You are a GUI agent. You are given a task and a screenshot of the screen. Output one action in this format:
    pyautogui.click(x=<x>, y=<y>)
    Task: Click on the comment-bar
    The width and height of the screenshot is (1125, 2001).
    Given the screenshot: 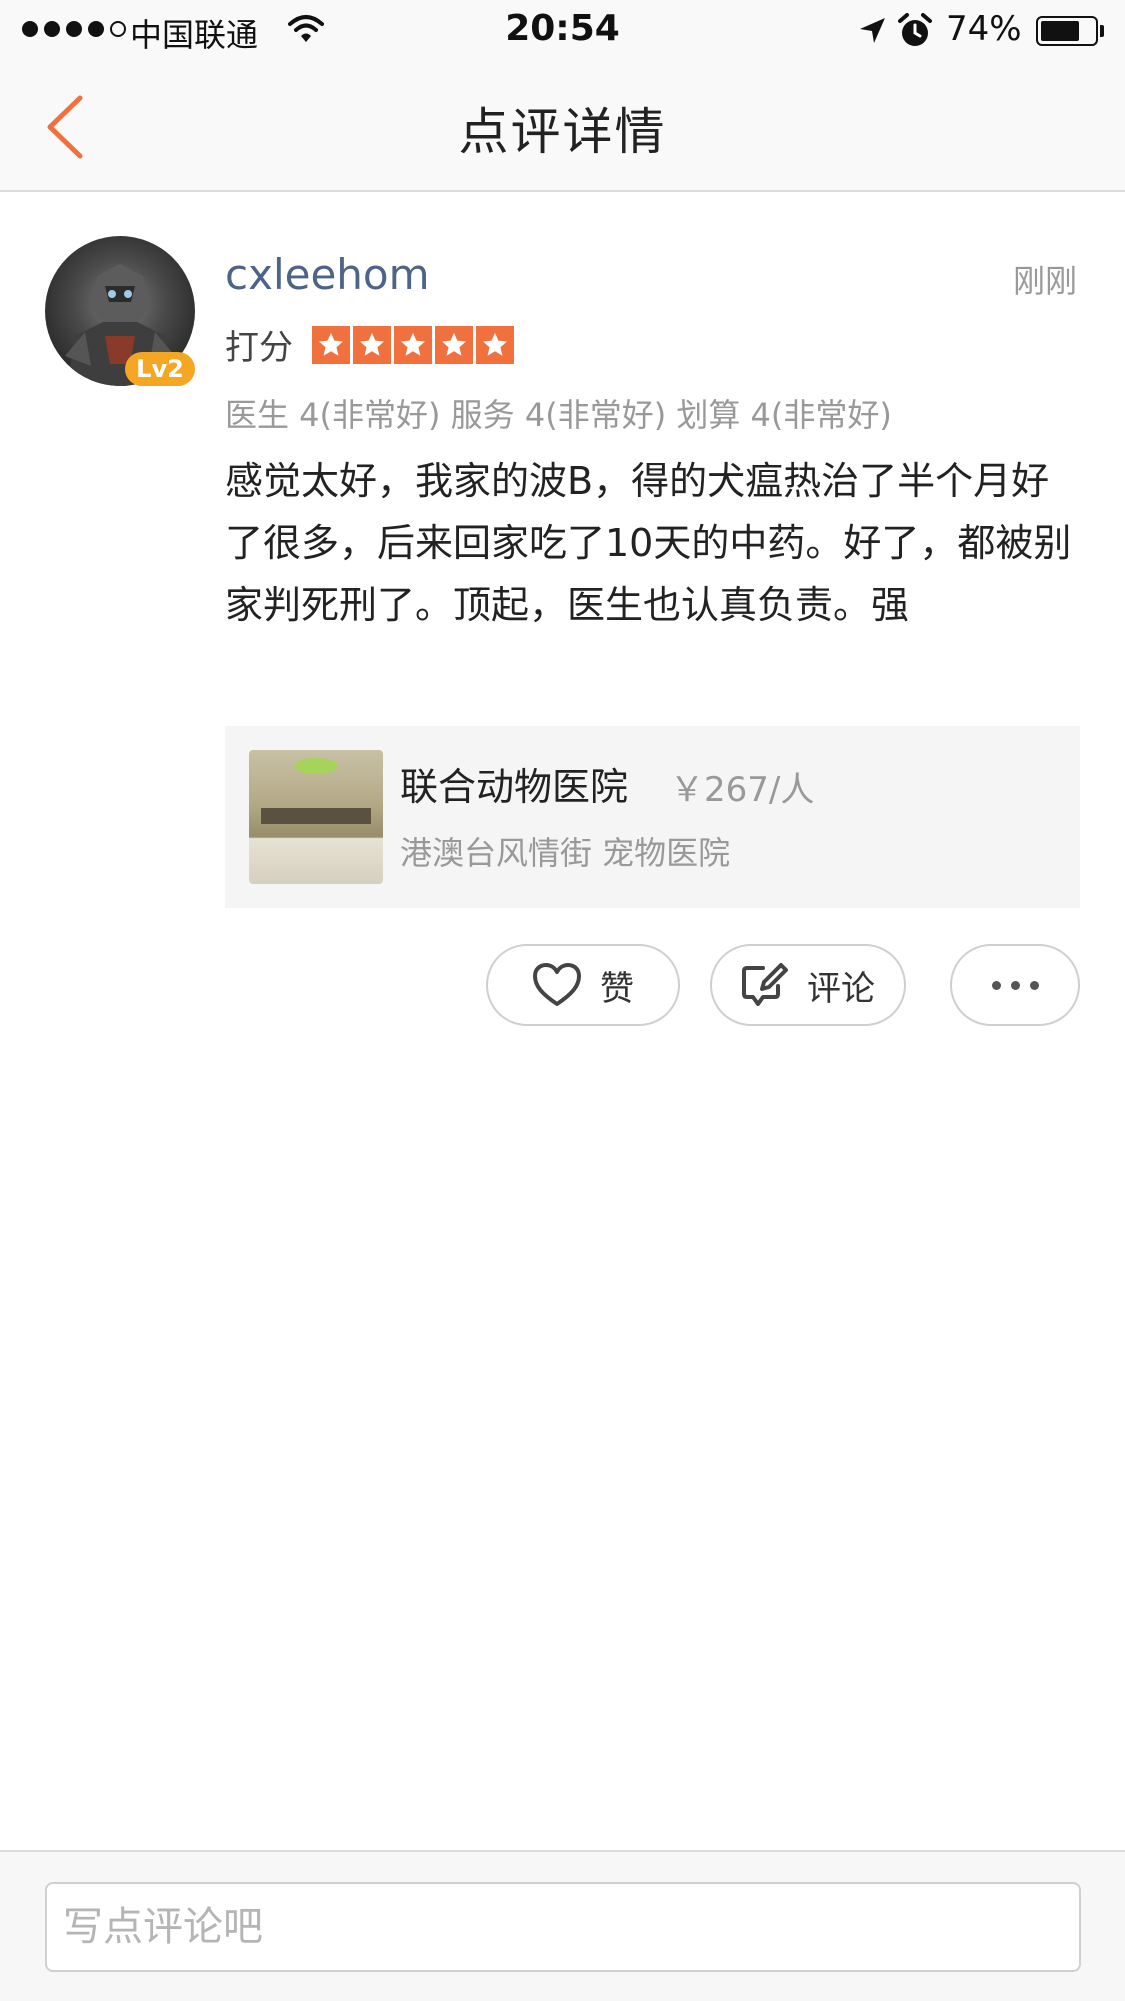 What is the action you would take?
    pyautogui.click(x=562, y=1925)
    